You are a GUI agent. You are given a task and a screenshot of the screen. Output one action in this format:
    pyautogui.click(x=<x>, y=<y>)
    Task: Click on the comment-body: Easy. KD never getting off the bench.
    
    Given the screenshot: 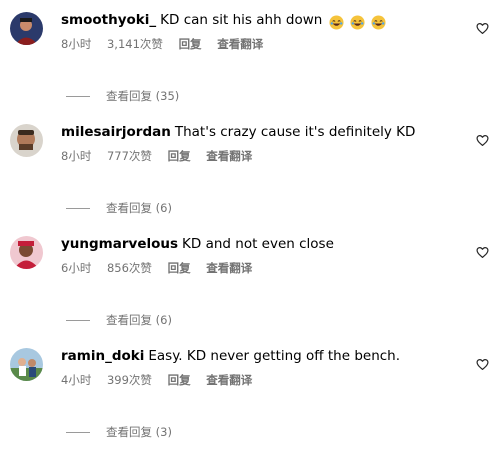 What is the action you would take?
    pyautogui.click(x=274, y=356)
    